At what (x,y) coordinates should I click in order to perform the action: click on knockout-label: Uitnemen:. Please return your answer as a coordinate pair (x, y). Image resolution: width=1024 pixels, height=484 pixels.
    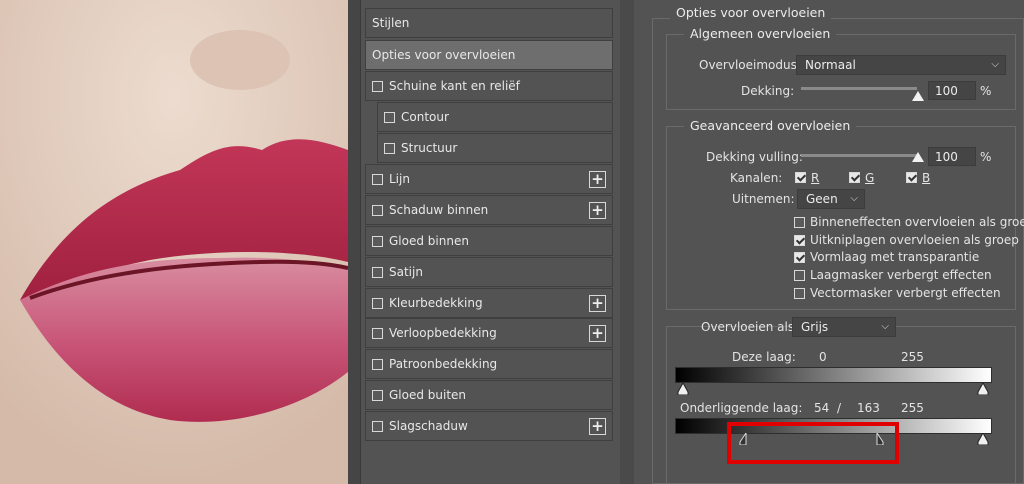
    Looking at the image, I should click on (763, 199).